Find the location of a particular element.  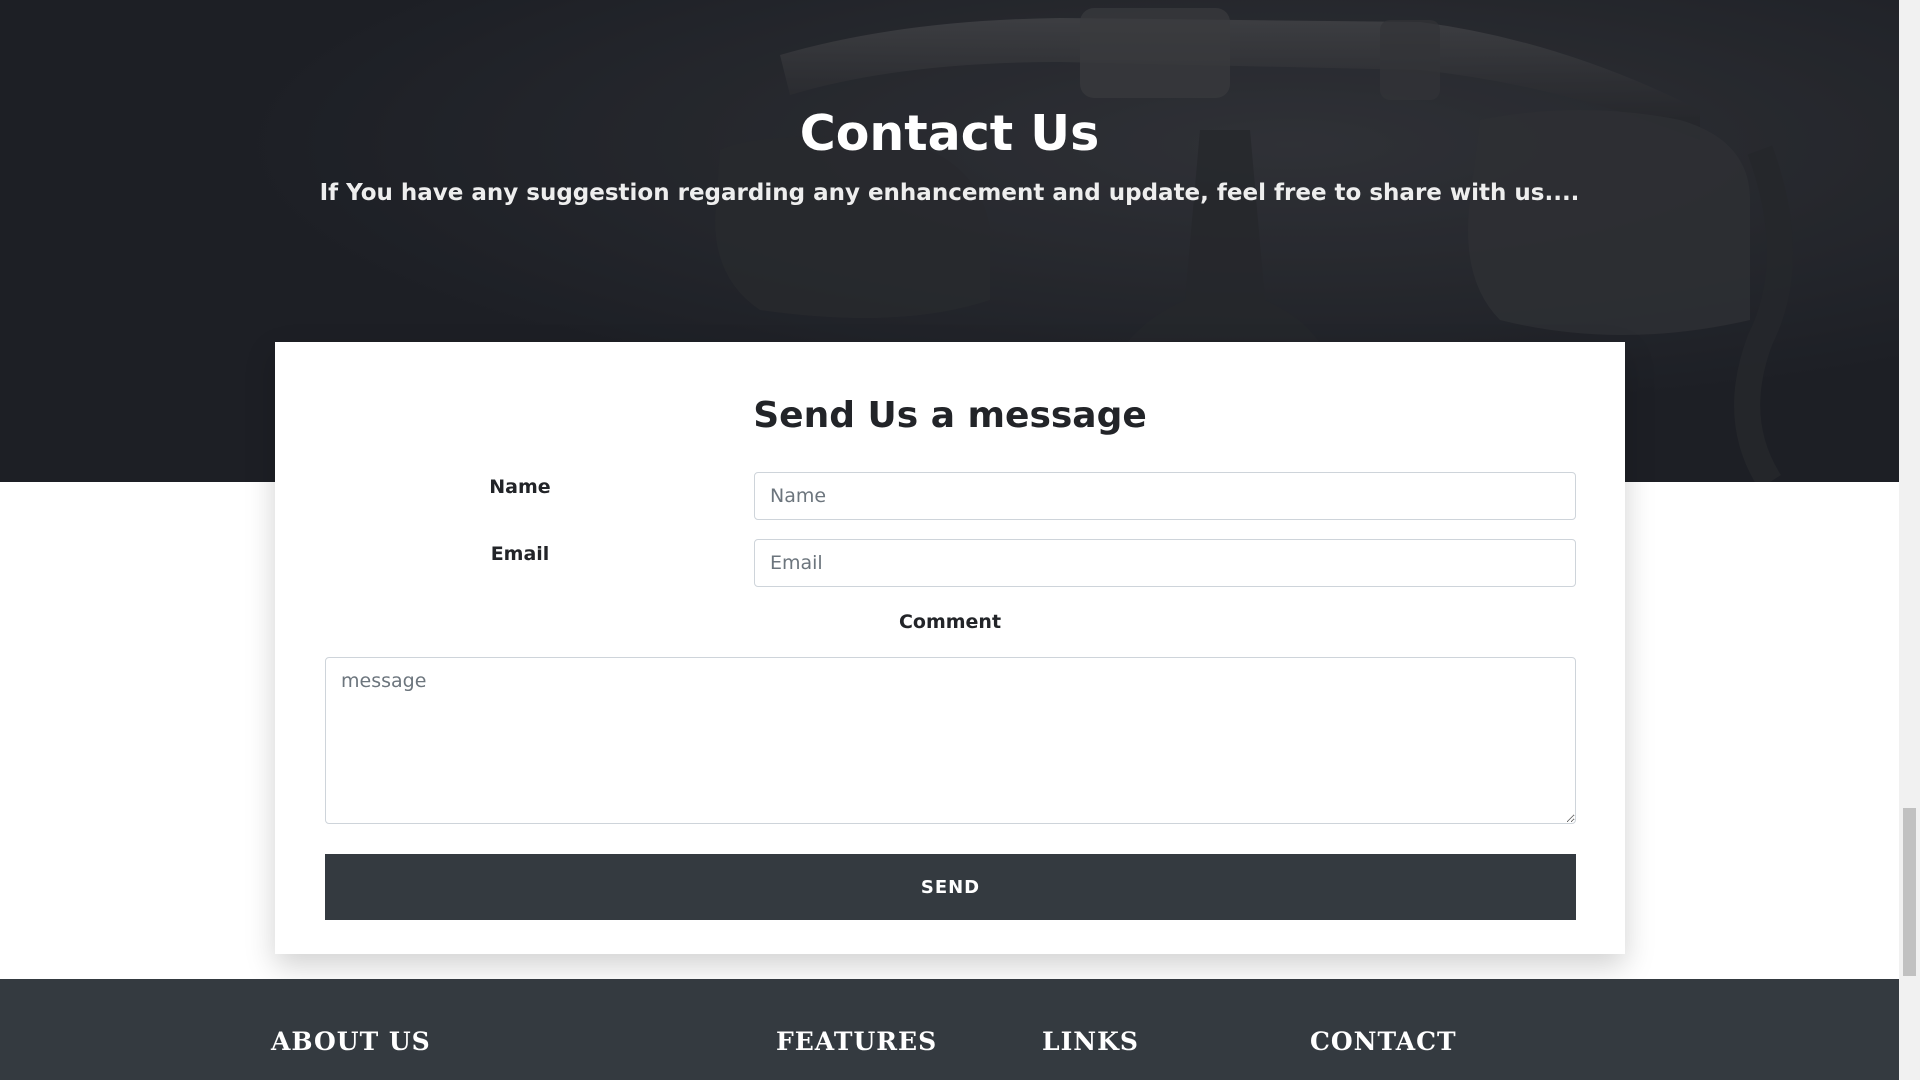

scrollbar-thumb is located at coordinates (1909, 892).